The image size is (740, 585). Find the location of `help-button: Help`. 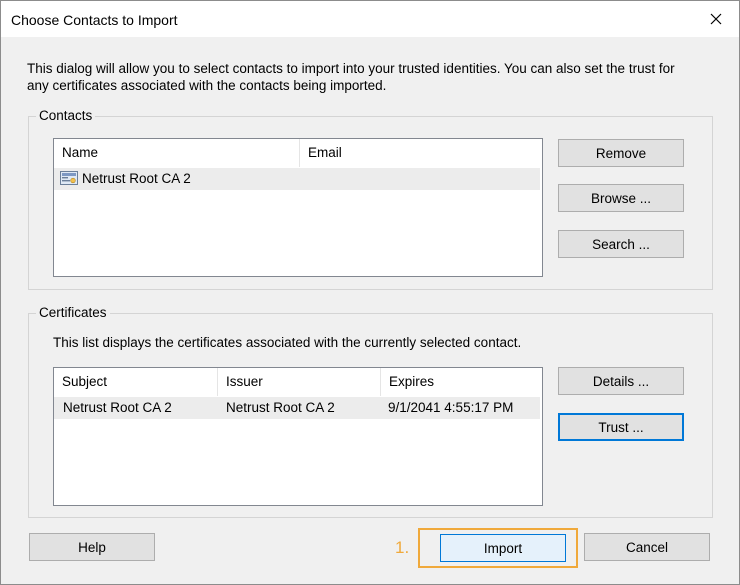

help-button: Help is located at coordinates (92, 547).